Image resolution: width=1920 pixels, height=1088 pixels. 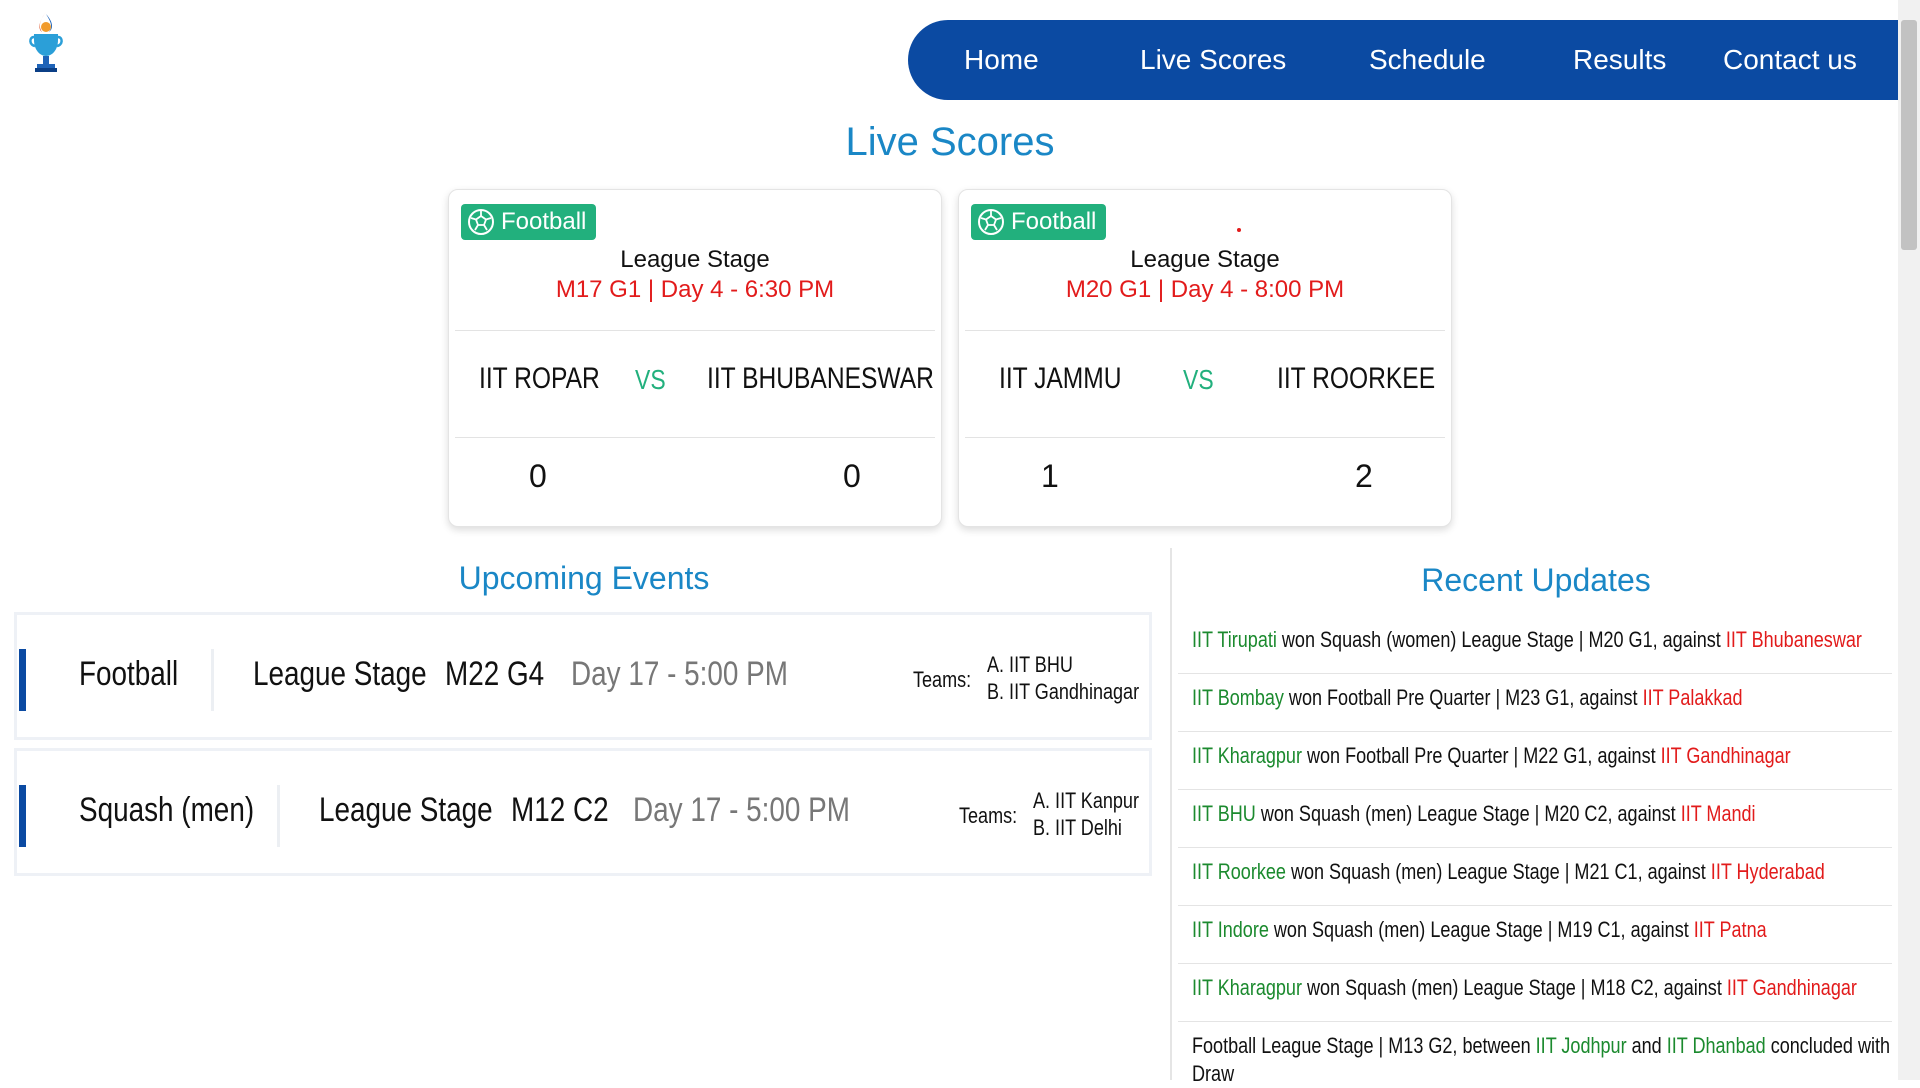 What do you see at coordinates (820, 378) in the screenshot?
I see `team-b-name: IIT BHUBANESWAR` at bounding box center [820, 378].